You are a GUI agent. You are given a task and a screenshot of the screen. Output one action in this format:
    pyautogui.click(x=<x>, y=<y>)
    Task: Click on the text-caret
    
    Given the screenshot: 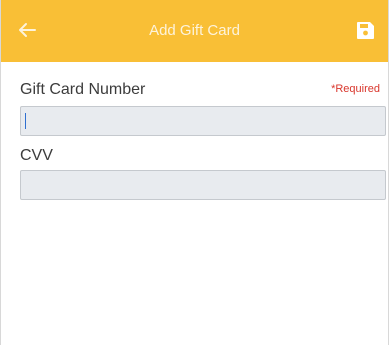 What is the action you would take?
    pyautogui.click(x=25, y=121)
    